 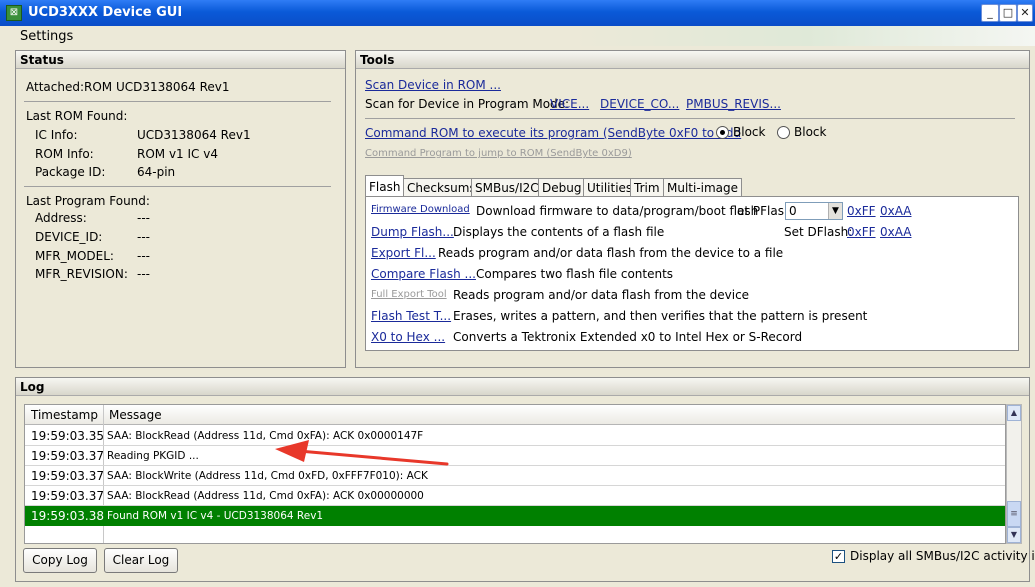 I want to click on close-button: ✕, so click(x=1025, y=13).